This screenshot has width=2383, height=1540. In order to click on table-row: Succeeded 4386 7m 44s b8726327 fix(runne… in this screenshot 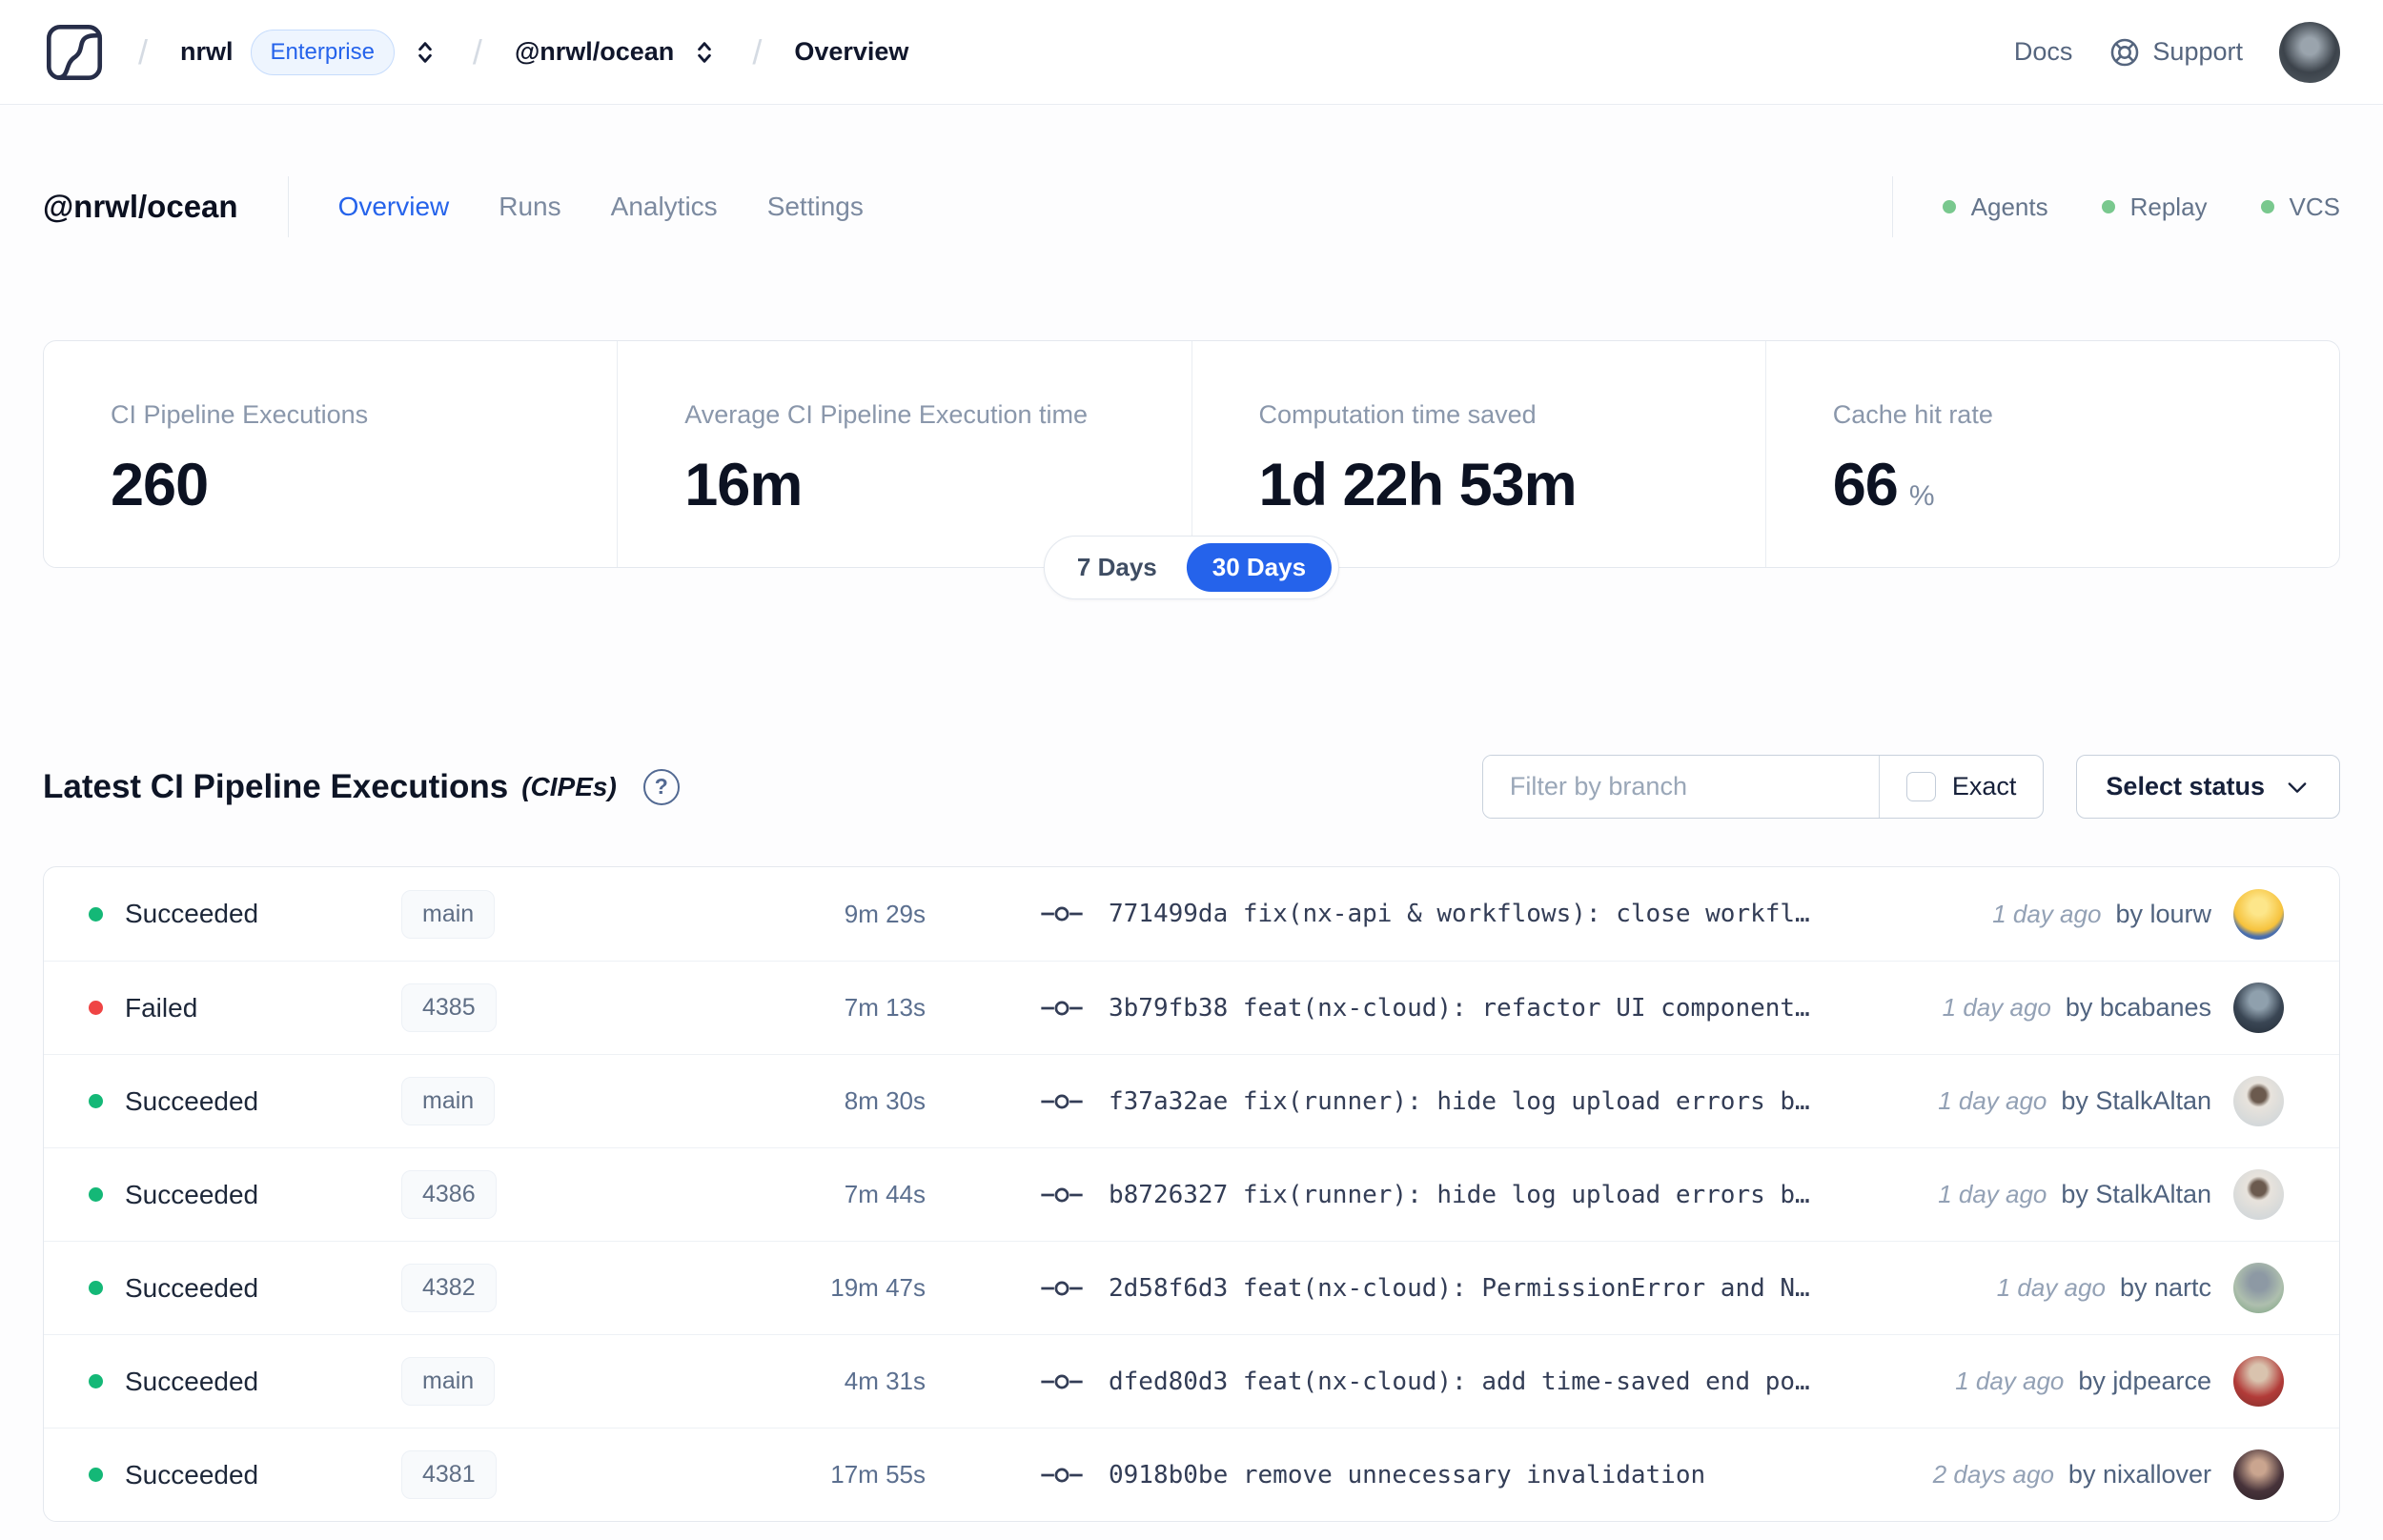, I will do `click(1191, 1194)`.